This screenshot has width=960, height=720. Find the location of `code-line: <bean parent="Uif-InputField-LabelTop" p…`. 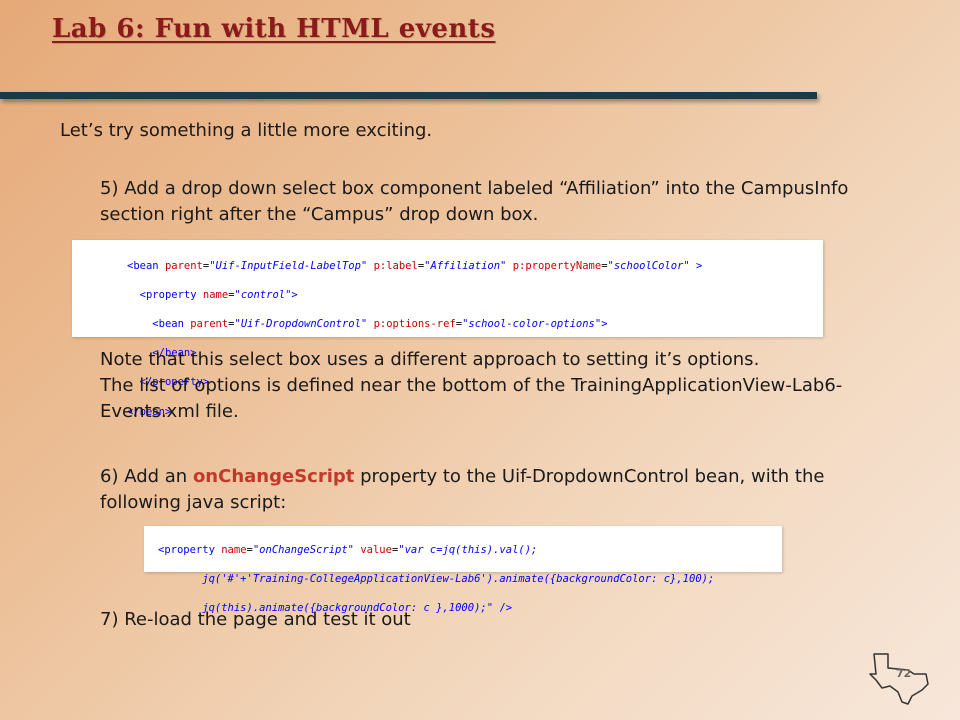

code-line: <bean parent="Uif-InputField-LabelTop" p… is located at coordinates (415, 265).